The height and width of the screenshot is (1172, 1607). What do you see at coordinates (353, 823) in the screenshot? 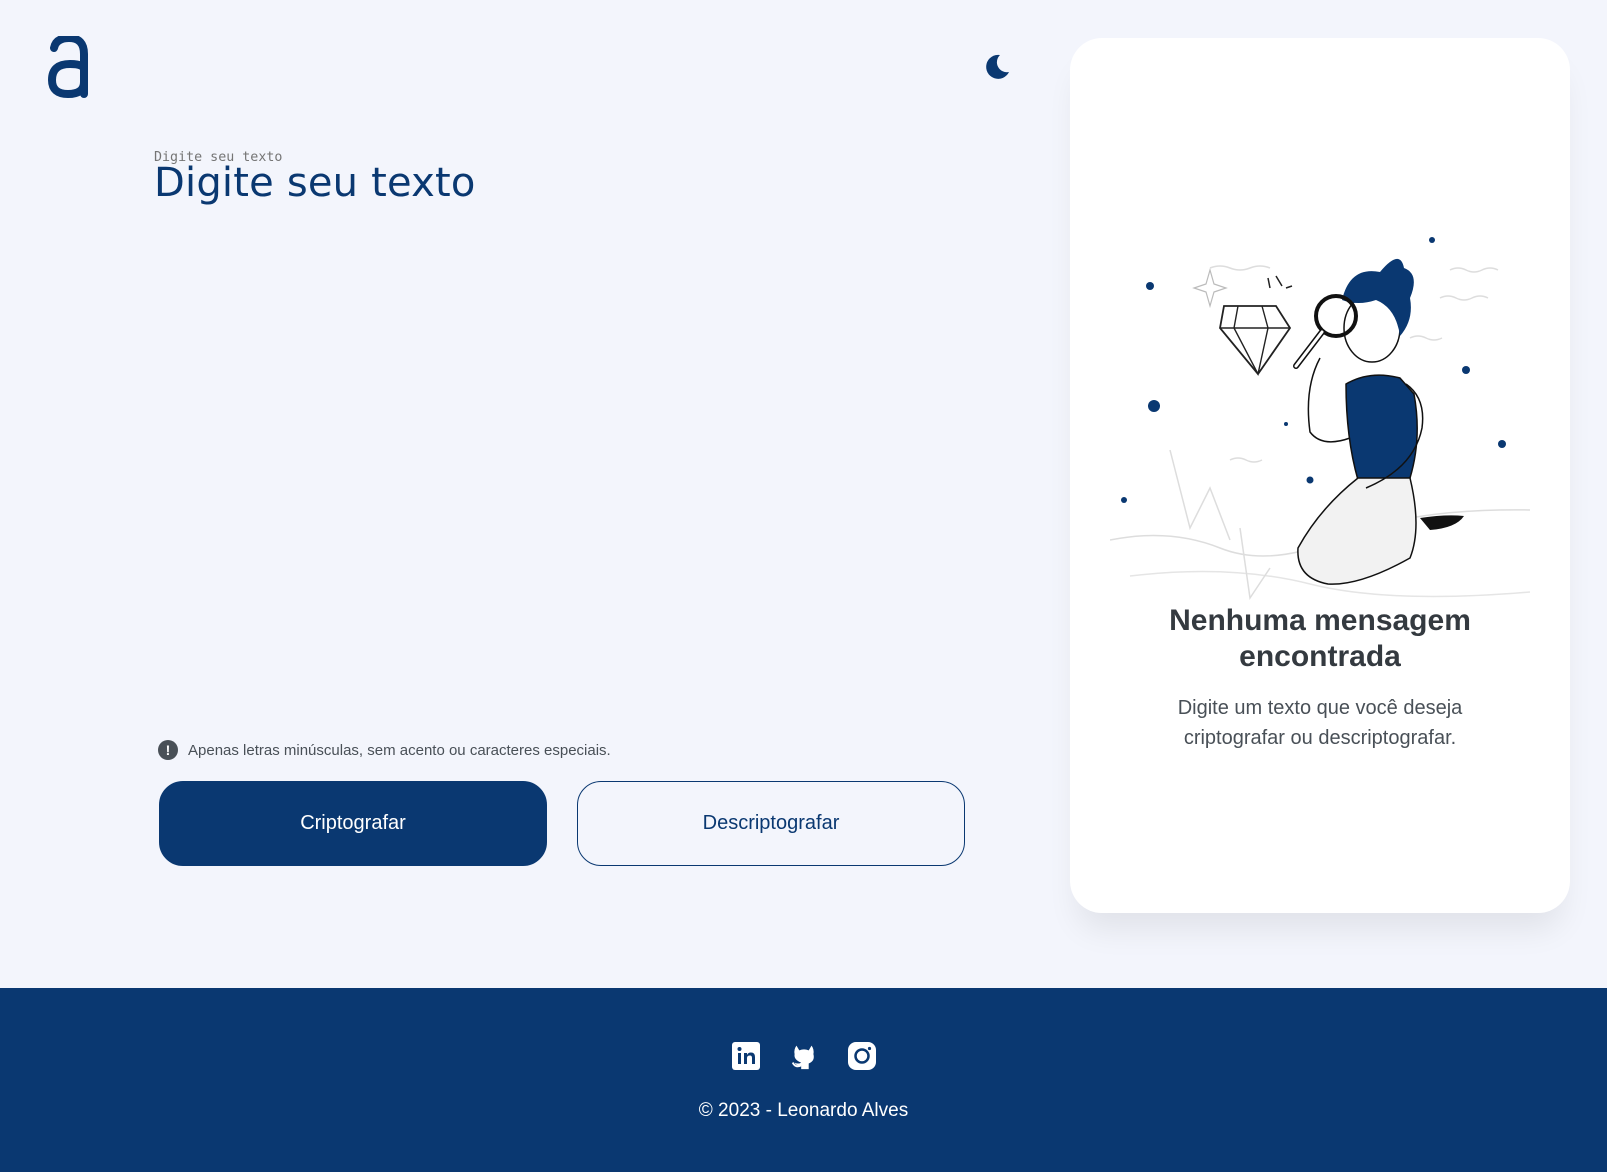
I see `encrypt-button: Criptografar` at bounding box center [353, 823].